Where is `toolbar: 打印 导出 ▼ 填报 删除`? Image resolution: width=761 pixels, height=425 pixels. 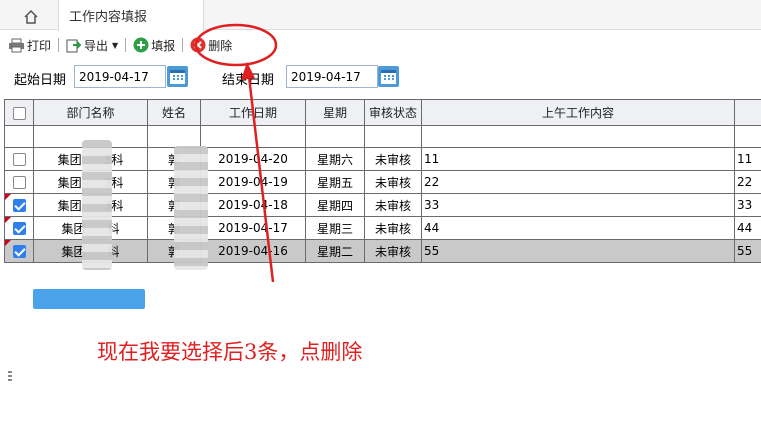
toolbar: 打印 导出 ▼ 填报 删除 is located at coordinates (380, 45).